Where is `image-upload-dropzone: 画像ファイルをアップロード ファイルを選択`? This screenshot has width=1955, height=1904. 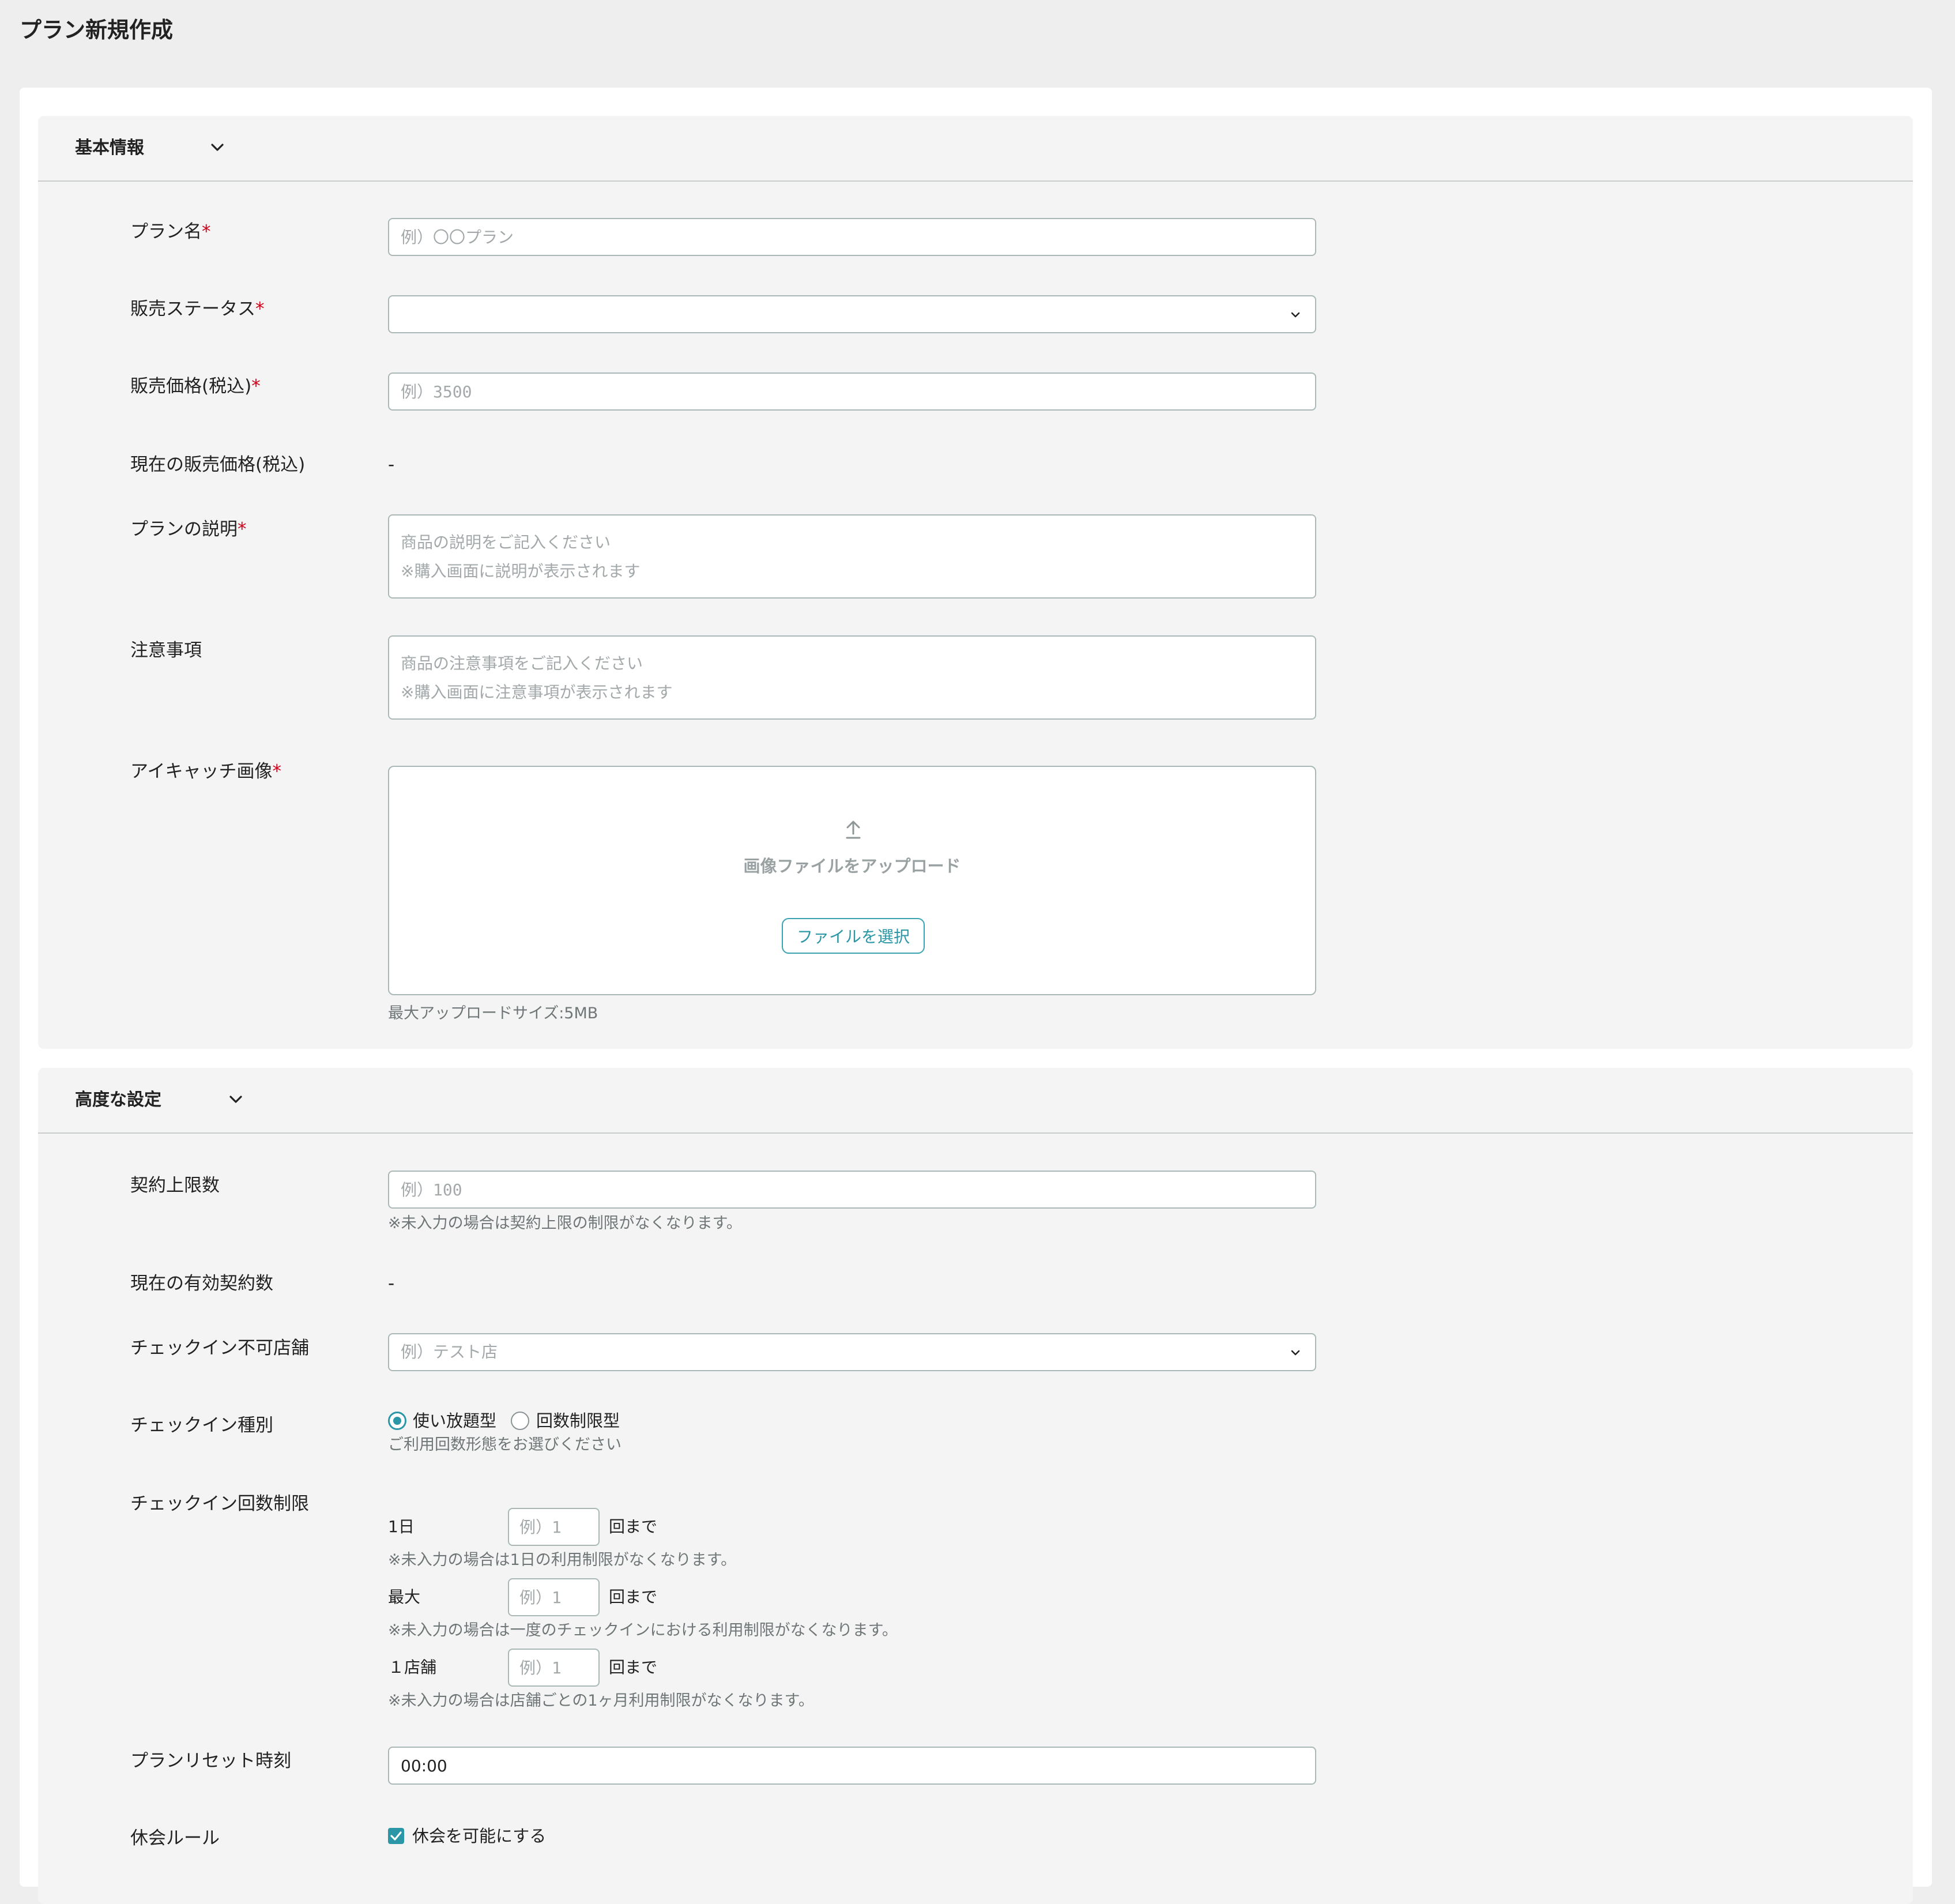 image-upload-dropzone: 画像ファイルをアップロード ファイルを選択 is located at coordinates (852, 880).